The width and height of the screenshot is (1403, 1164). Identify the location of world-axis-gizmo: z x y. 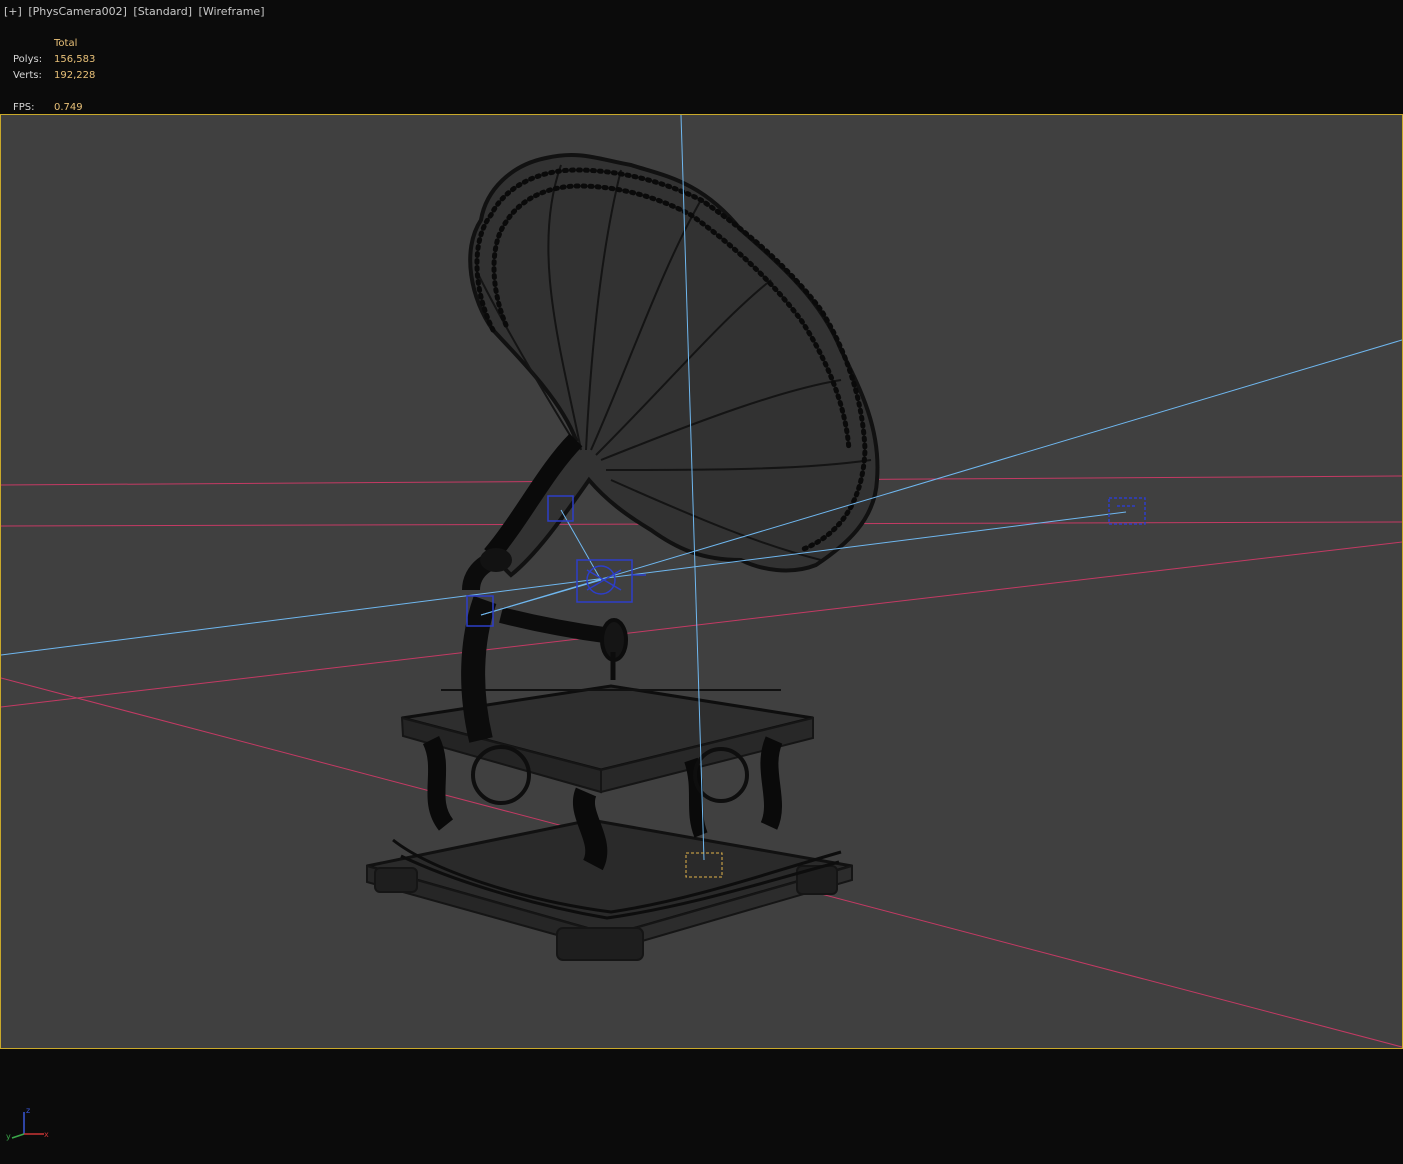
(30, 1124).